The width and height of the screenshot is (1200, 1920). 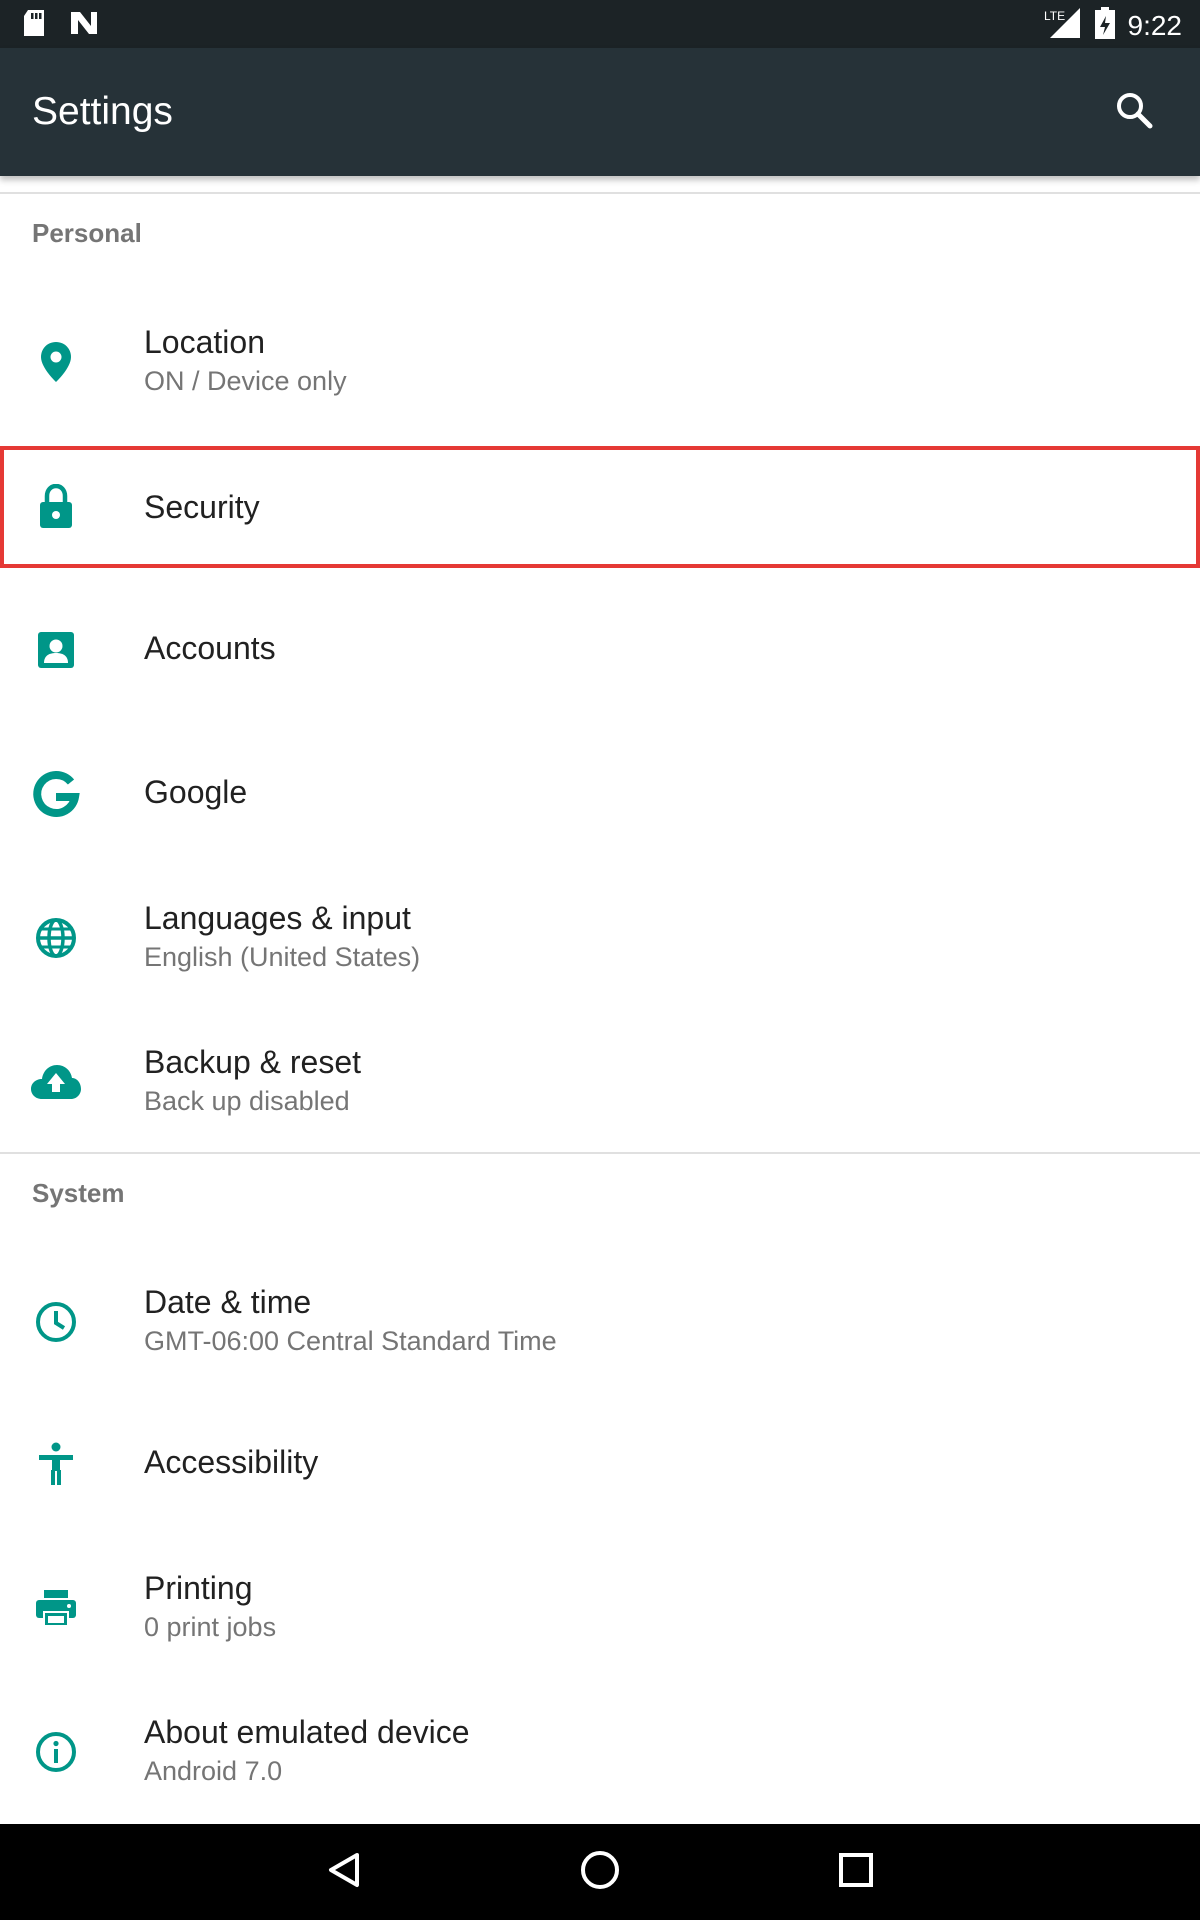 I want to click on back-button, so click(x=344, y=1872).